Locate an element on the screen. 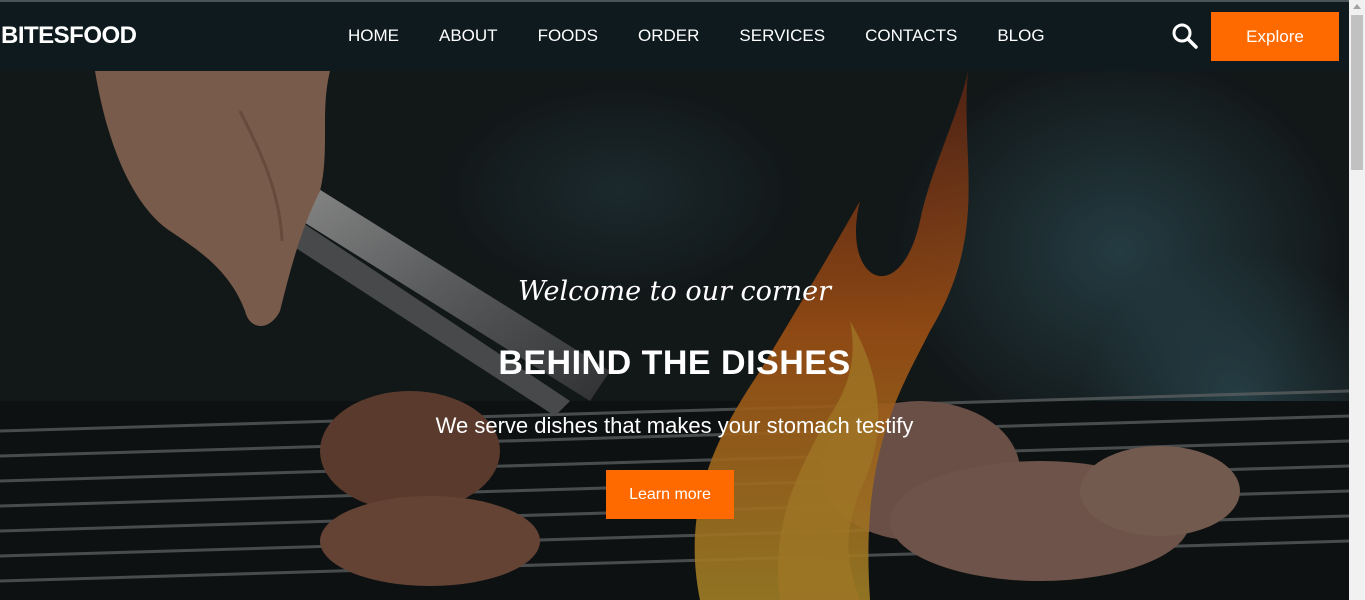  brand-logo: BITESFOOD is located at coordinates (69, 36).